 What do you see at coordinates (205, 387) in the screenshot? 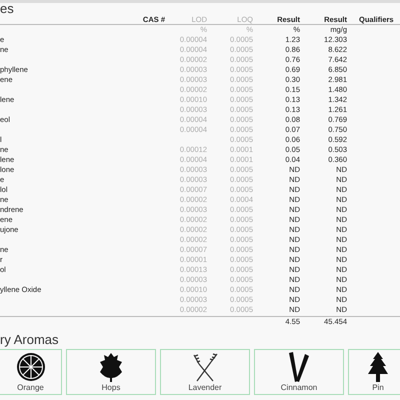
I see `aroma-label: Lavender` at bounding box center [205, 387].